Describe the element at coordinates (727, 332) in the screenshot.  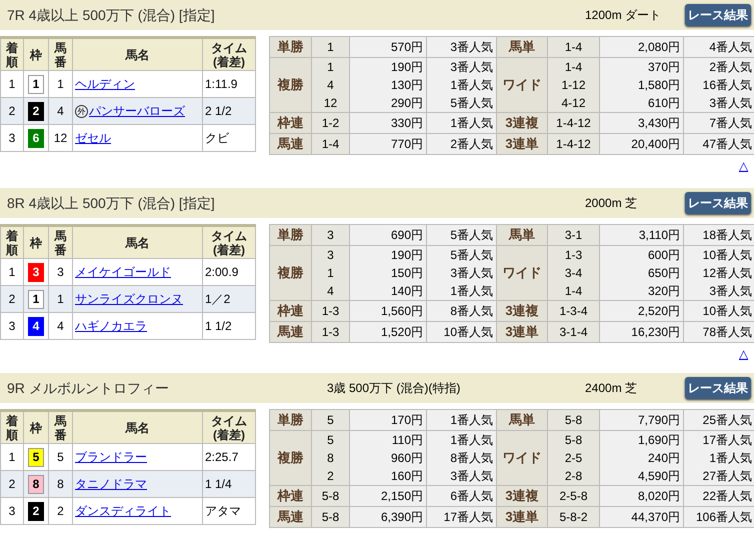
I see `popularity-cell-text: 78番人気` at that location.